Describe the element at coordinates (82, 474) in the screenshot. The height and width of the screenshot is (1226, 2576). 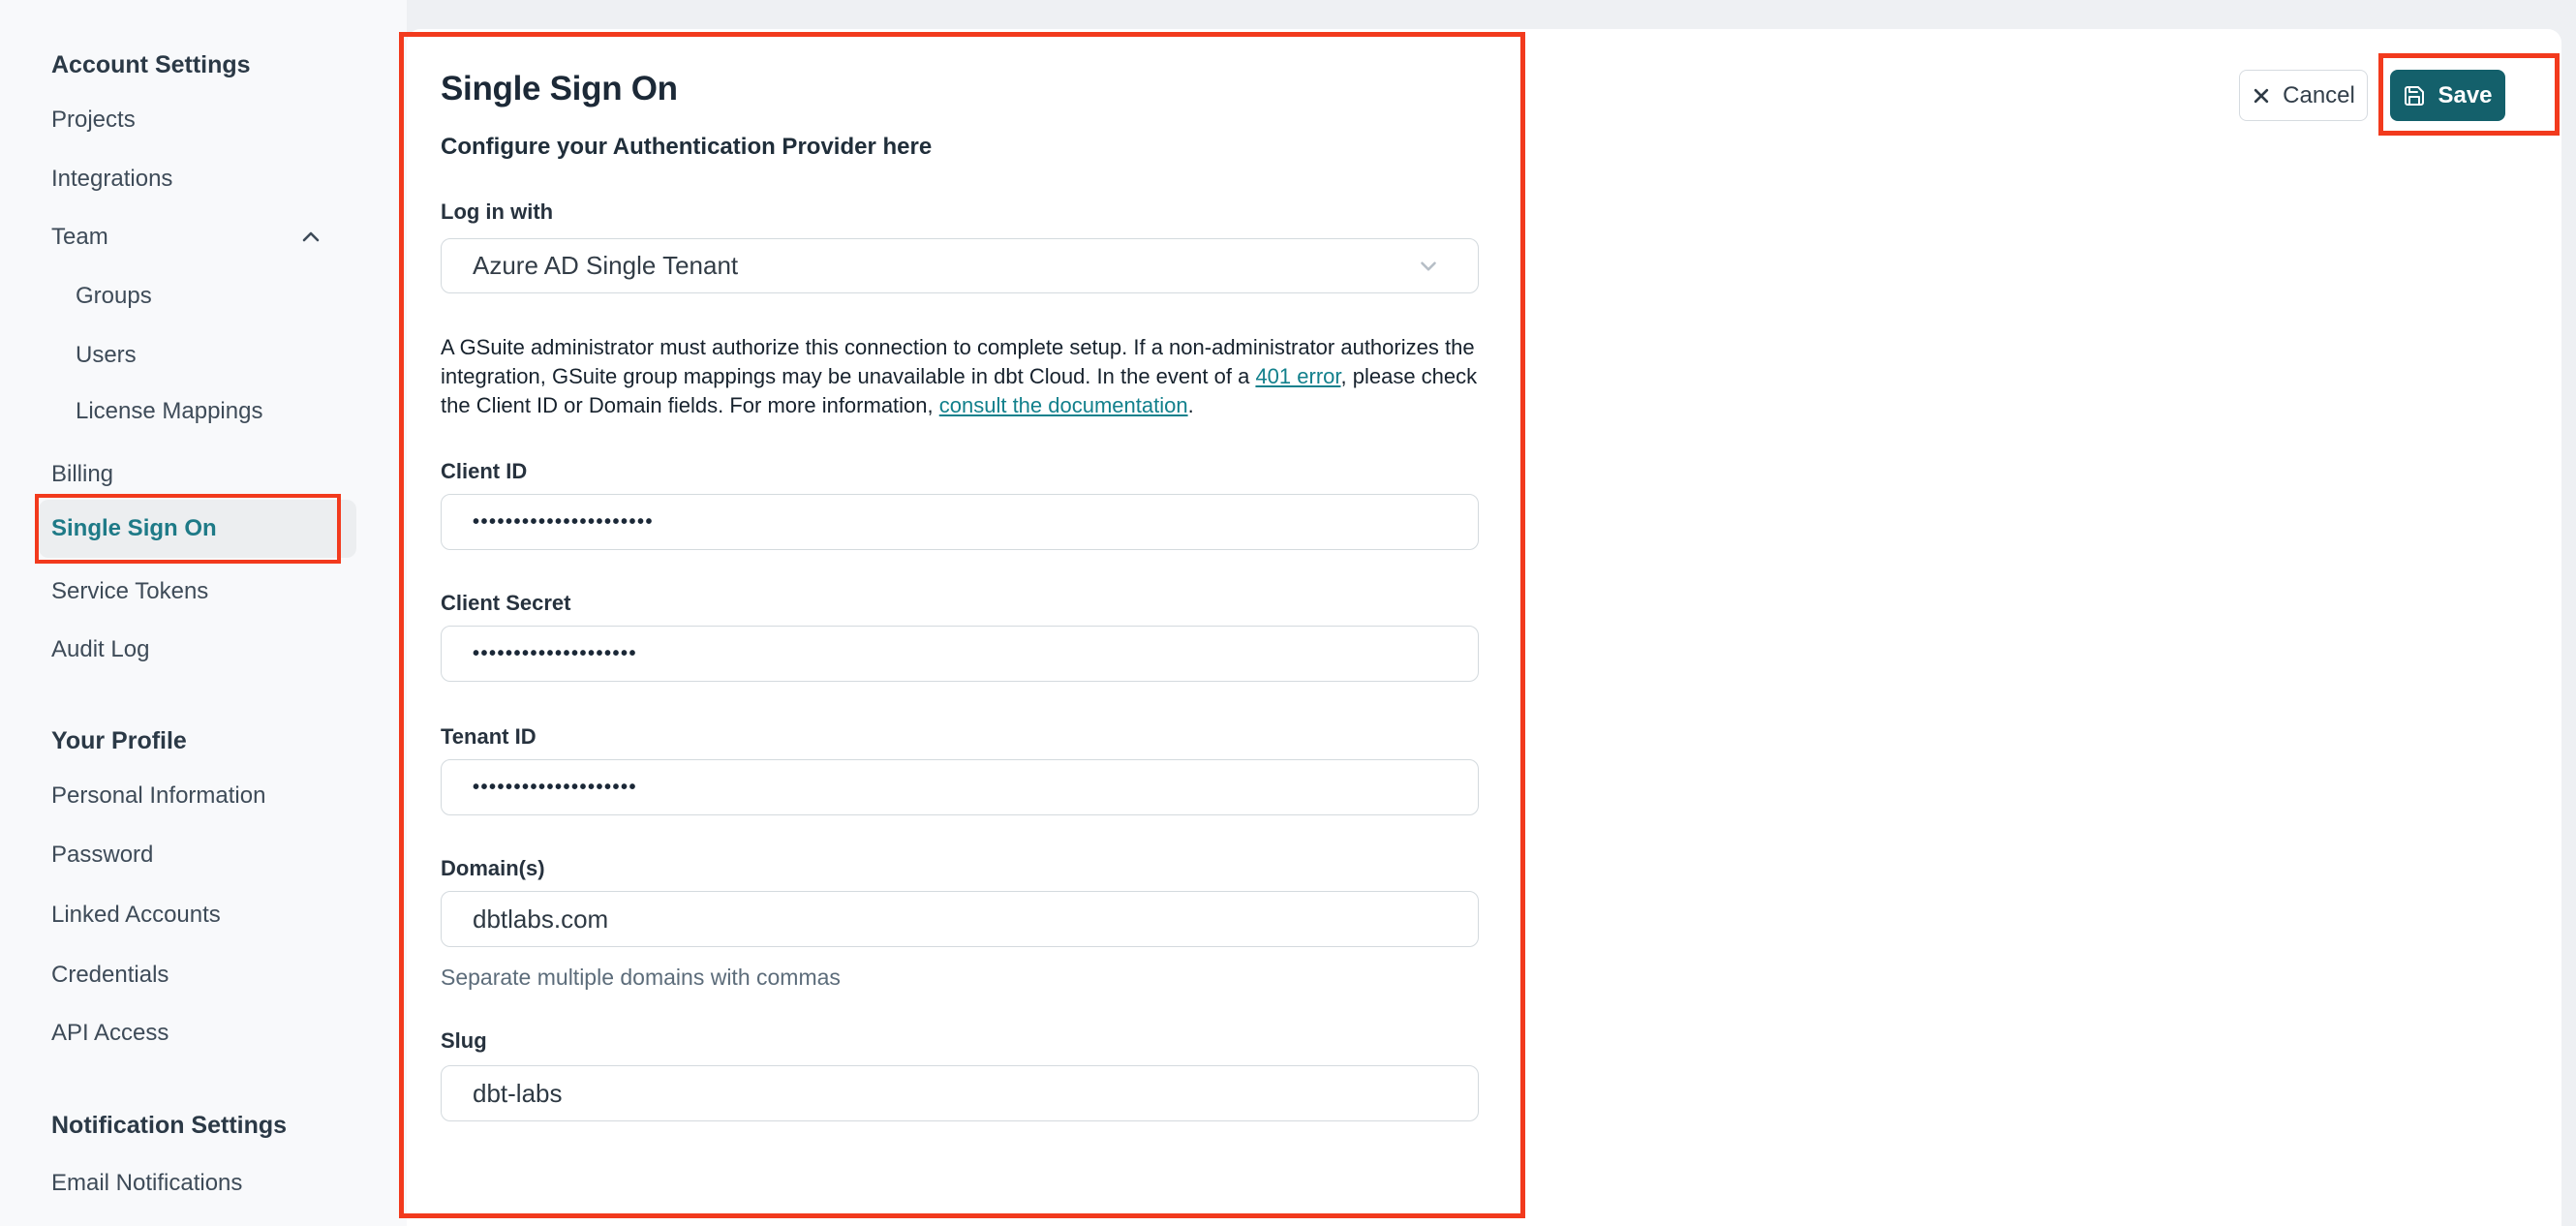
I see `sidebar-item-billing: Billing` at that location.